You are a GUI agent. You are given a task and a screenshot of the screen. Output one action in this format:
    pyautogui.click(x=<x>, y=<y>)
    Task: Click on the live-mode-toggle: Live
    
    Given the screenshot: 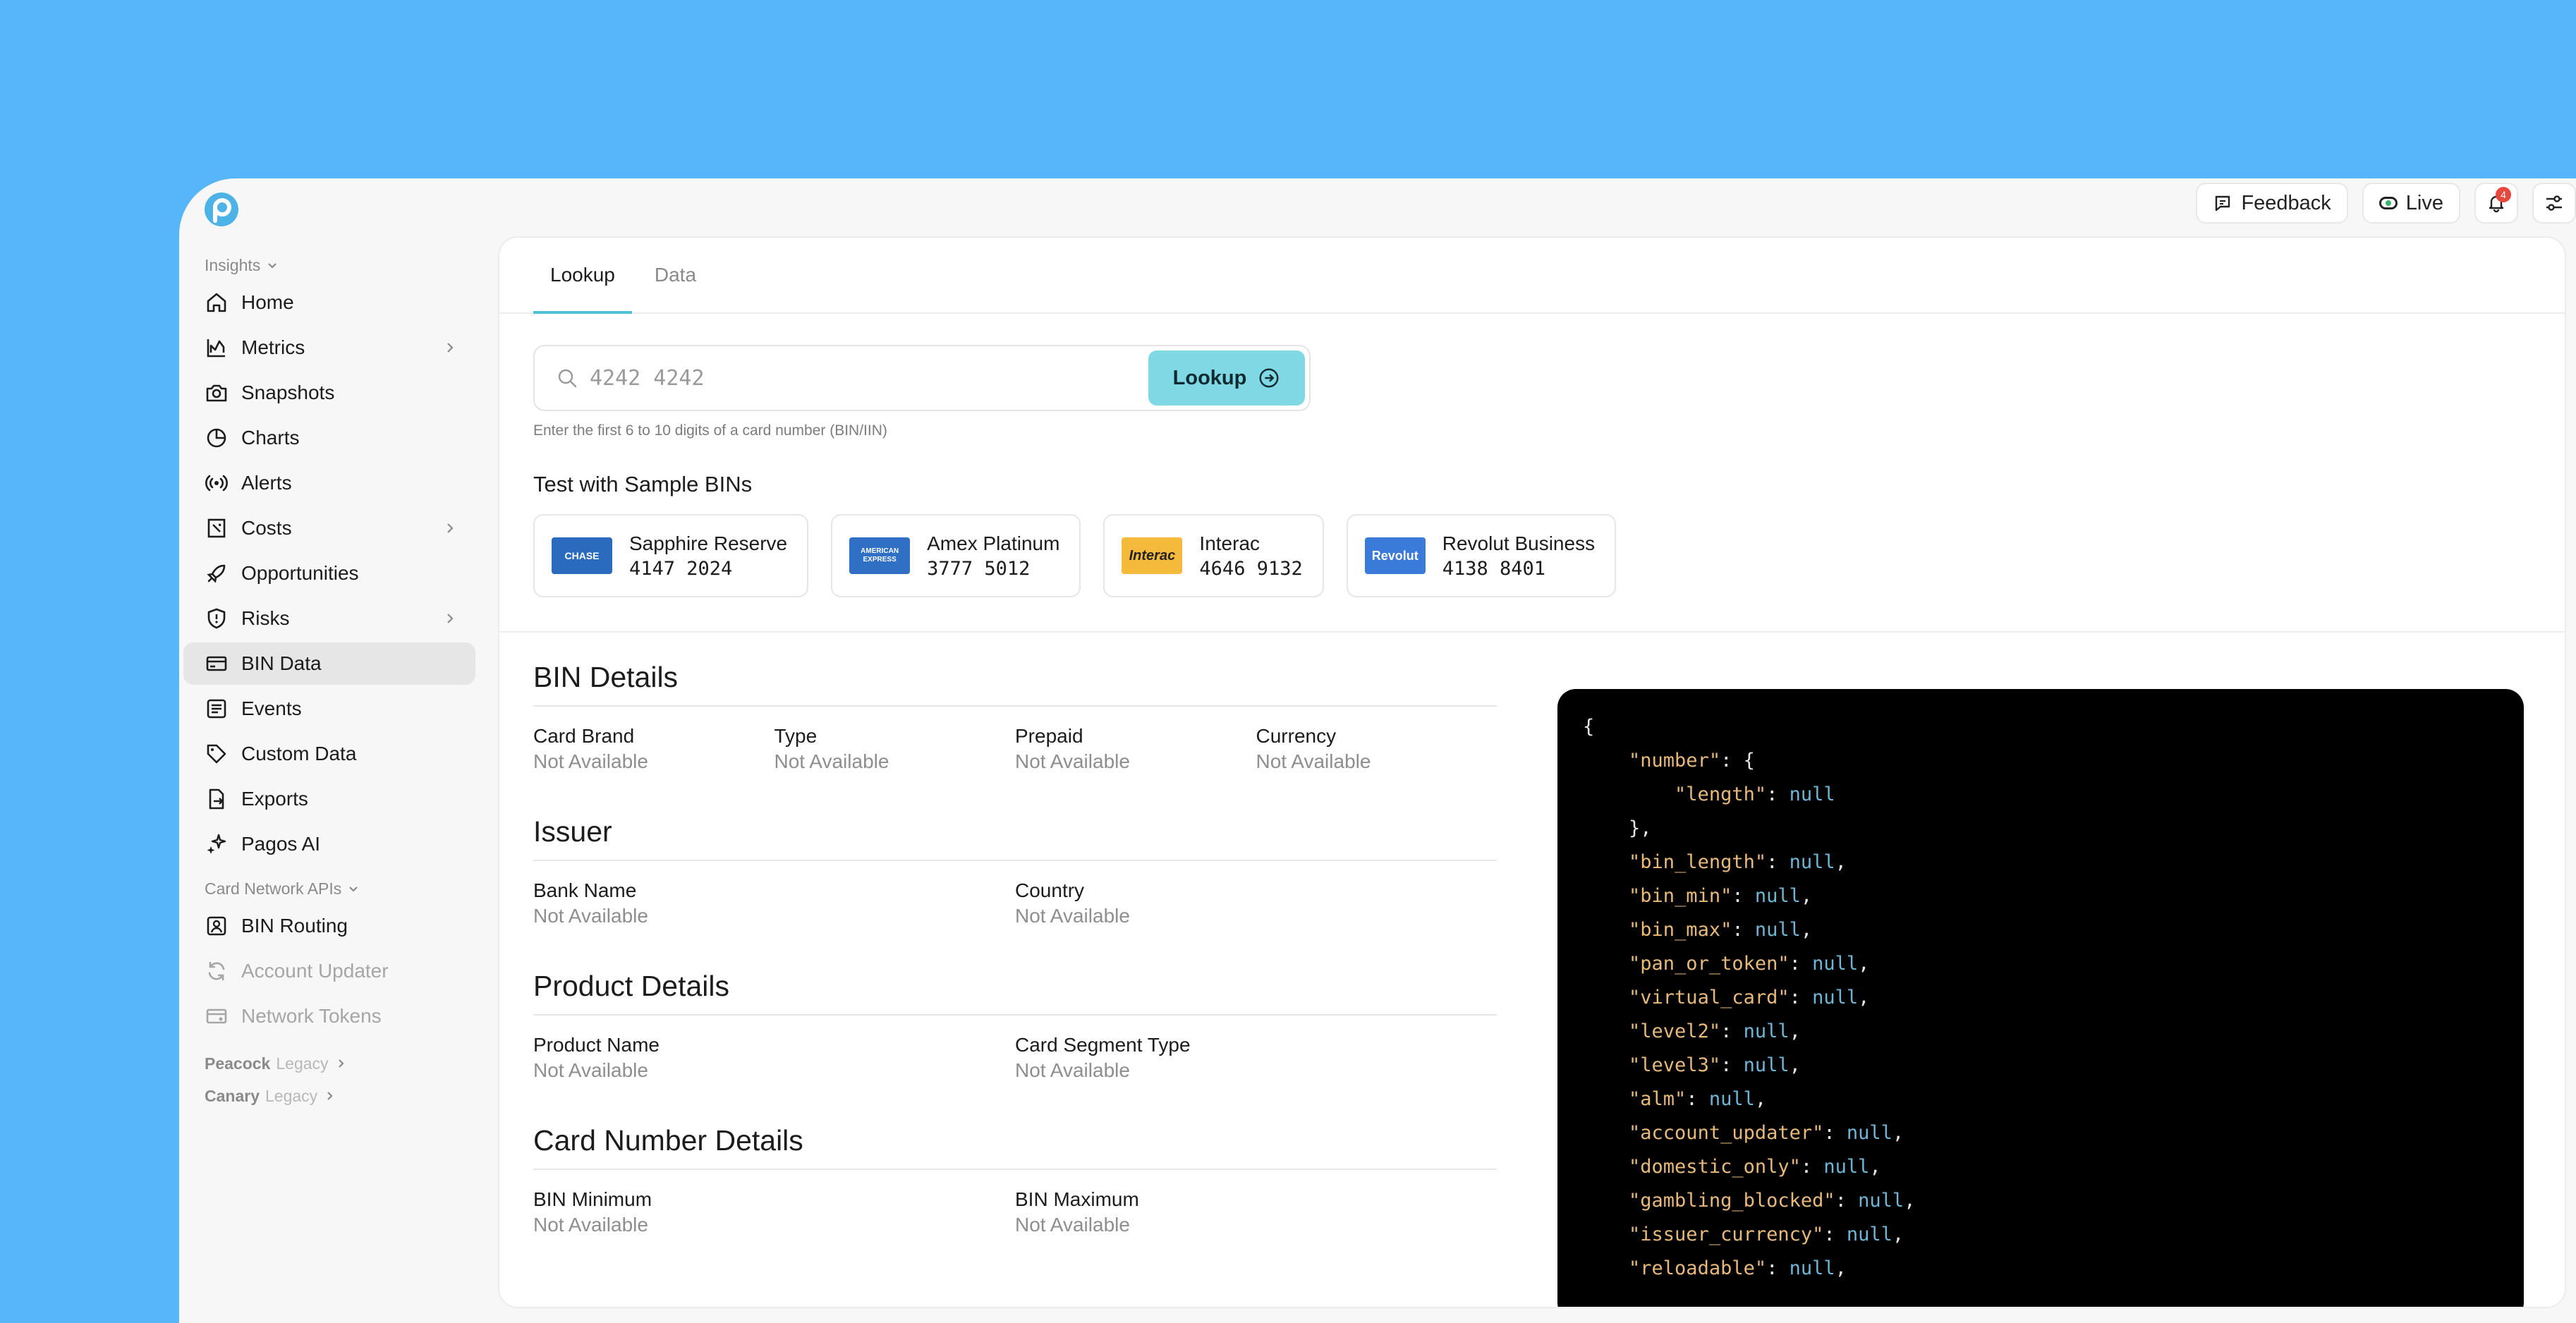 What is the action you would take?
    pyautogui.click(x=2411, y=203)
    